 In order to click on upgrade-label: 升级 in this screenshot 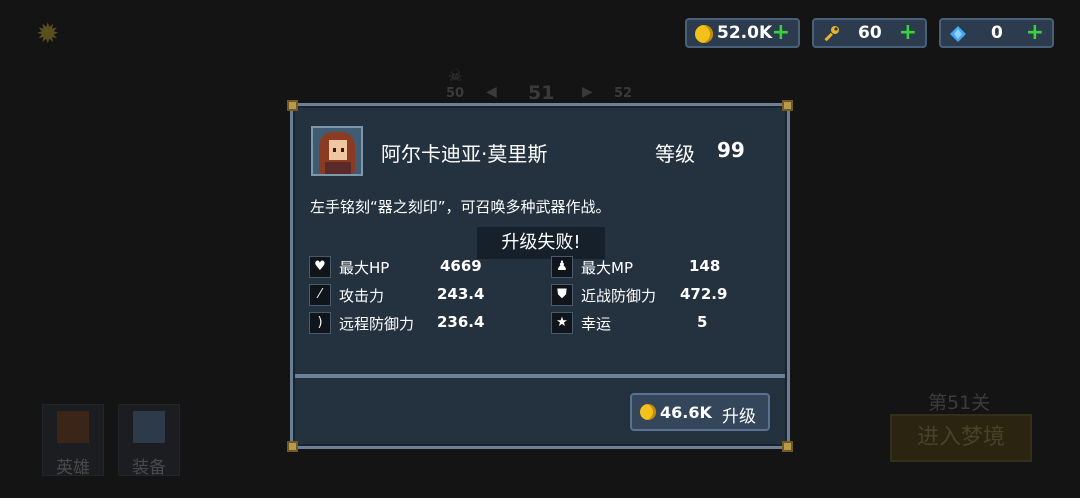, I will do `click(739, 417)`.